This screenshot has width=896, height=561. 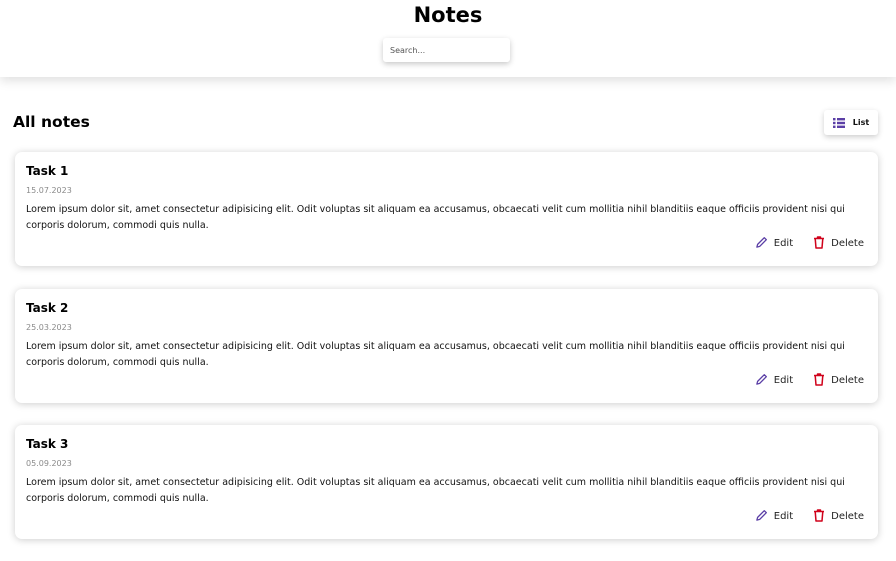 I want to click on note-title: Task 1, so click(x=47, y=171).